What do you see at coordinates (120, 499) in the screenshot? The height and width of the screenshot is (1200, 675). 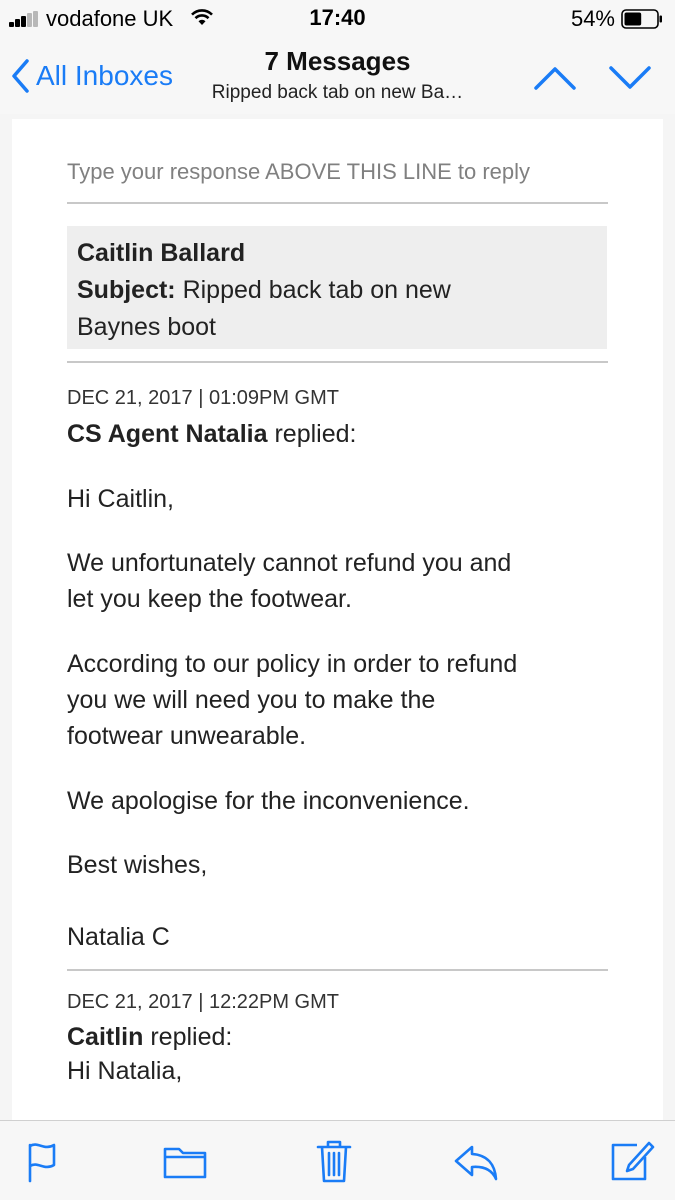 I see `reply-greeting: Hi Caitlin,` at bounding box center [120, 499].